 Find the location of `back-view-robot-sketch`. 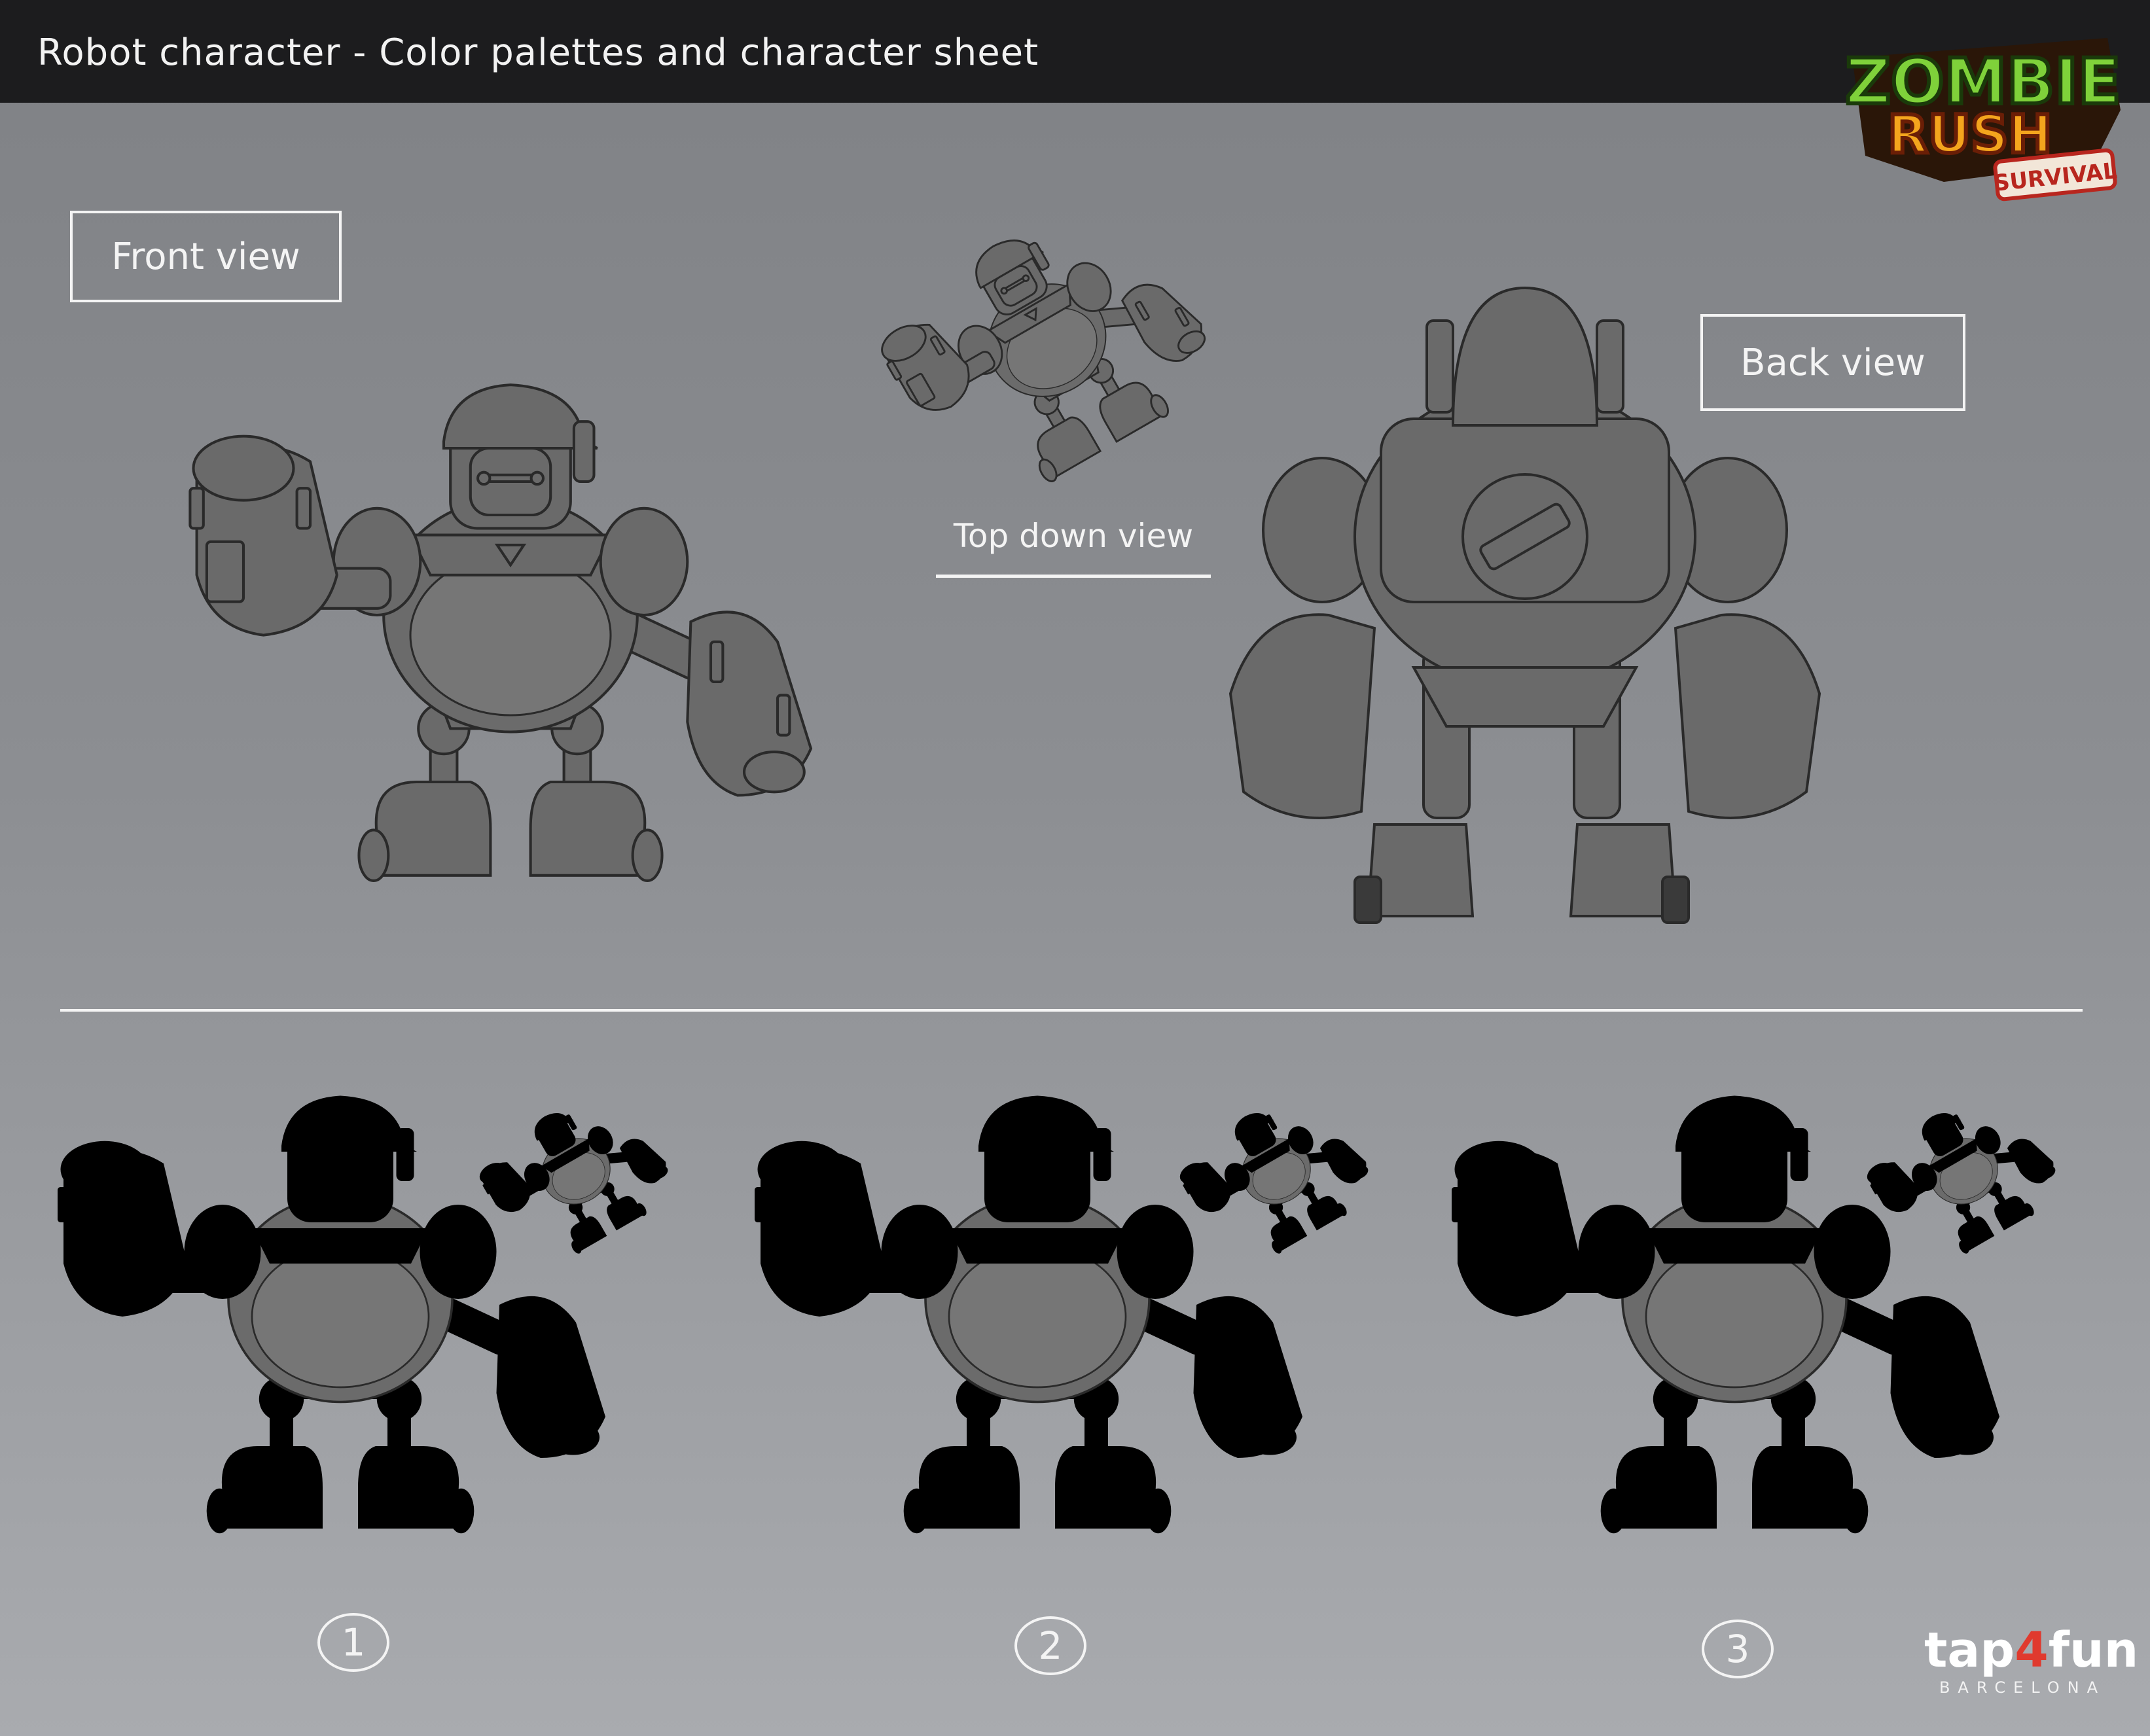

back-view-robot-sketch is located at coordinates (1524, 605).